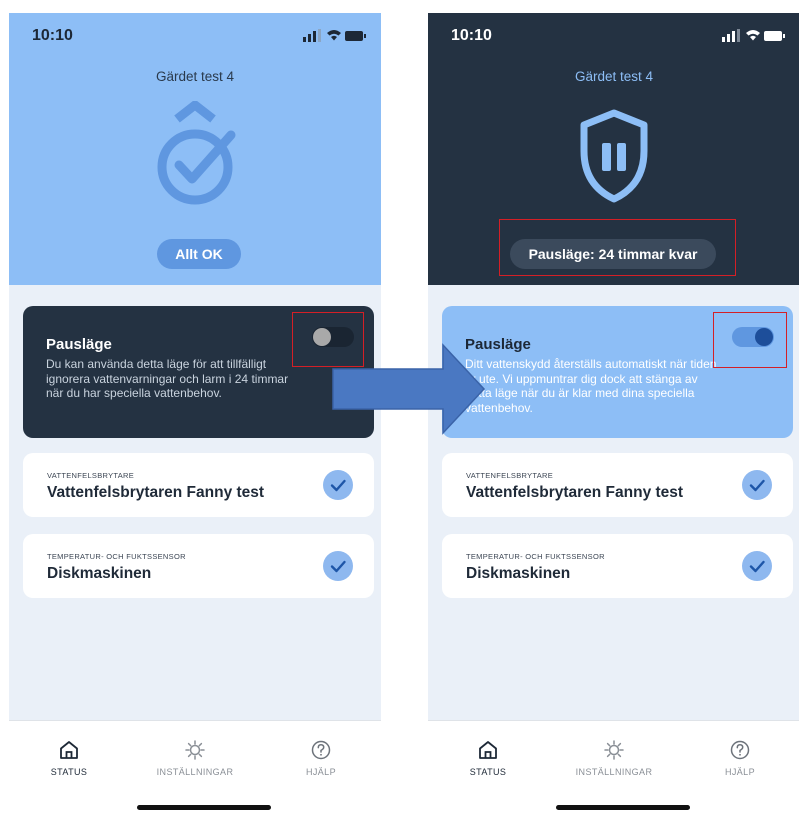  Describe the element at coordinates (196, 153) in the screenshot. I see `shield-check-icon` at that location.